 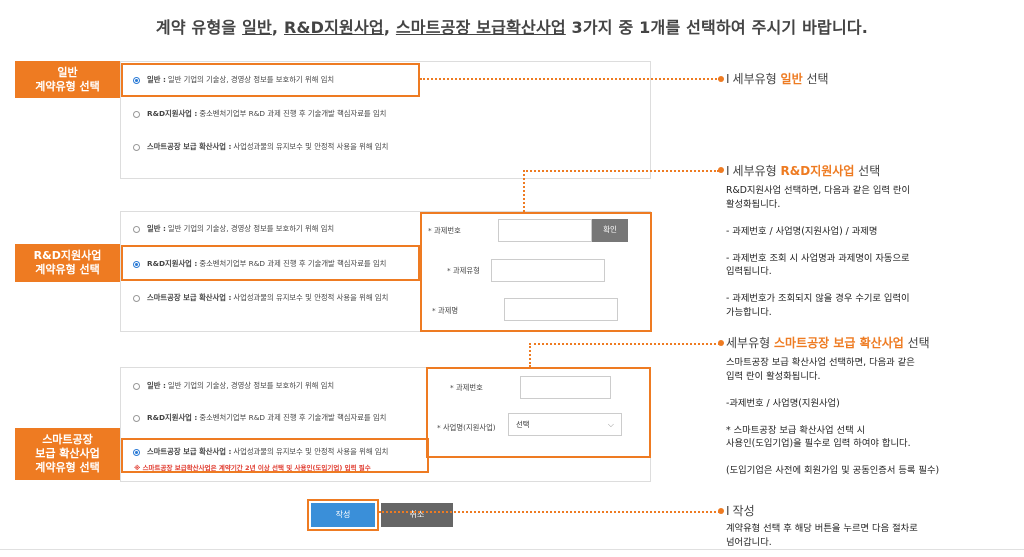 What do you see at coordinates (621, 171) in the screenshot?
I see `connector-rnd` at bounding box center [621, 171].